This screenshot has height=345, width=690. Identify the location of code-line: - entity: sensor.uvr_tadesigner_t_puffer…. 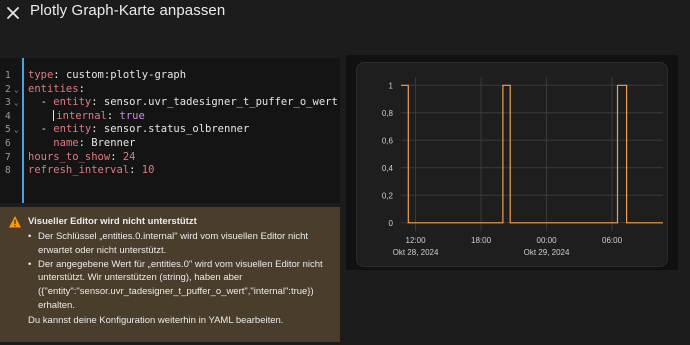
(184, 103).